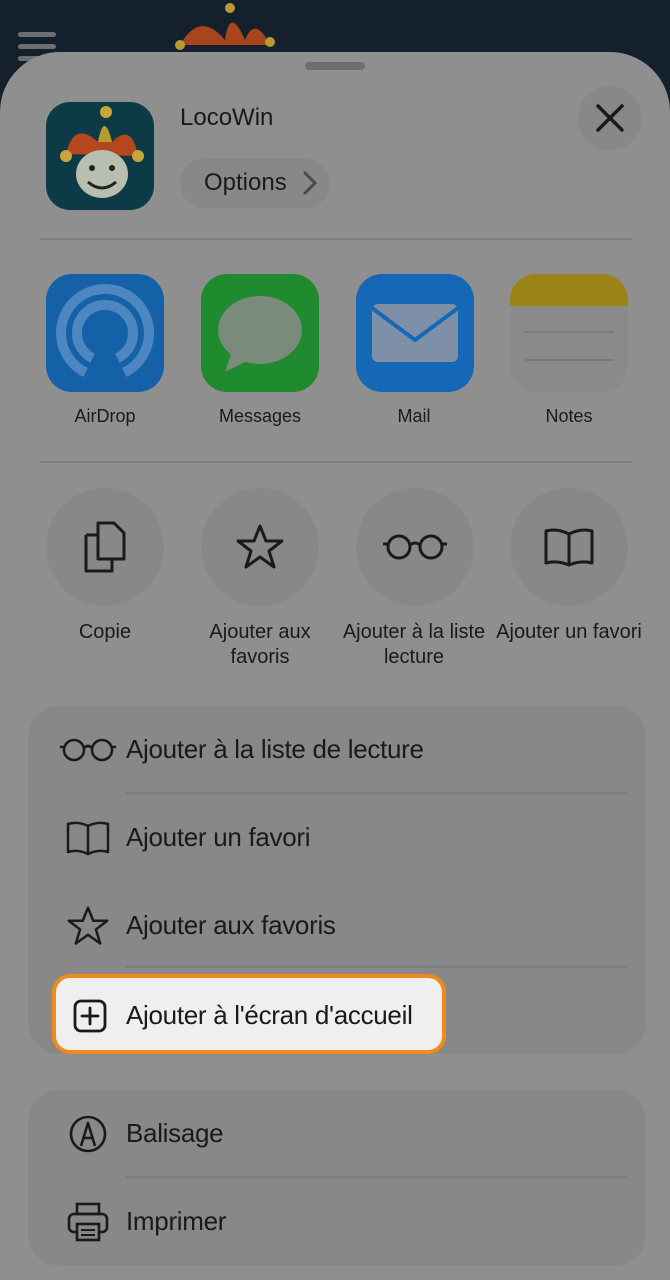 The width and height of the screenshot is (670, 1280). Describe the element at coordinates (175, 1133) in the screenshot. I see `list-item-label: Balisage` at that location.